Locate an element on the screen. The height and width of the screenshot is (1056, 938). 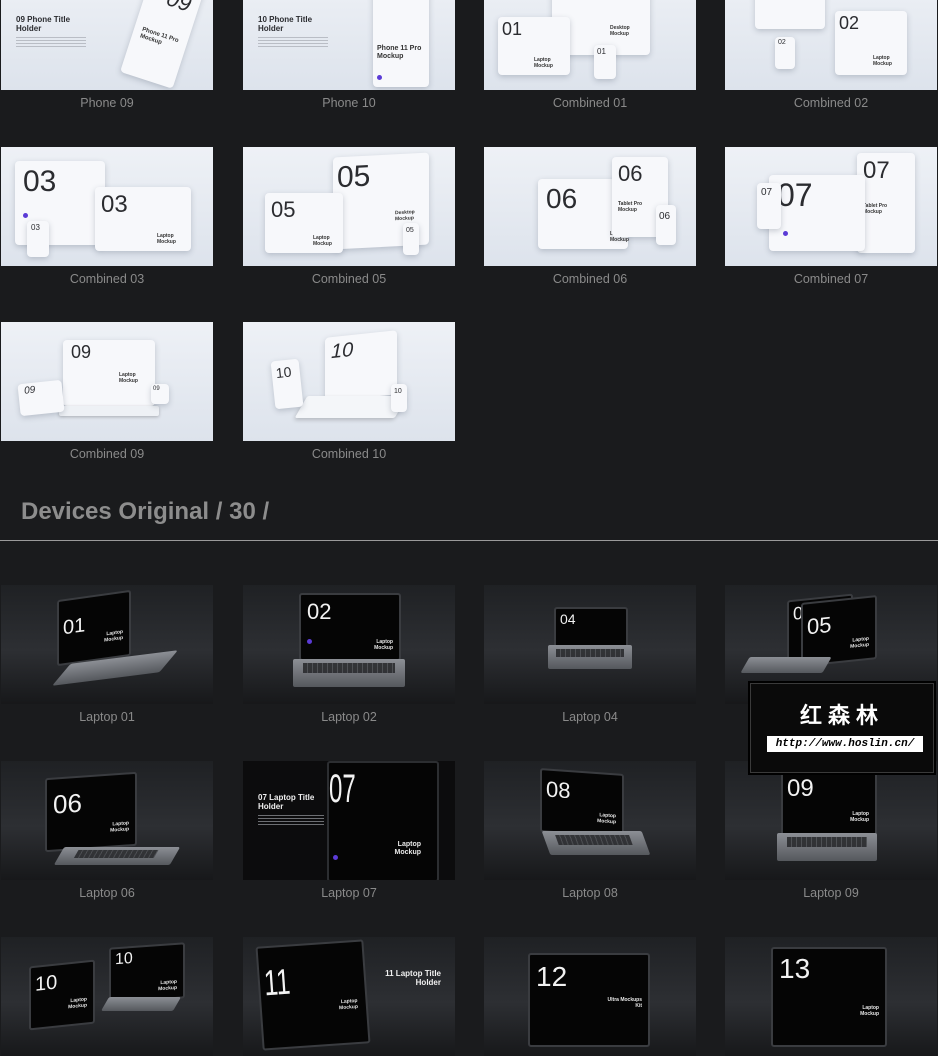
tile-combined-09: 09 Laptop Mockup 09 09 Combined 09 is located at coordinates (107, 391).